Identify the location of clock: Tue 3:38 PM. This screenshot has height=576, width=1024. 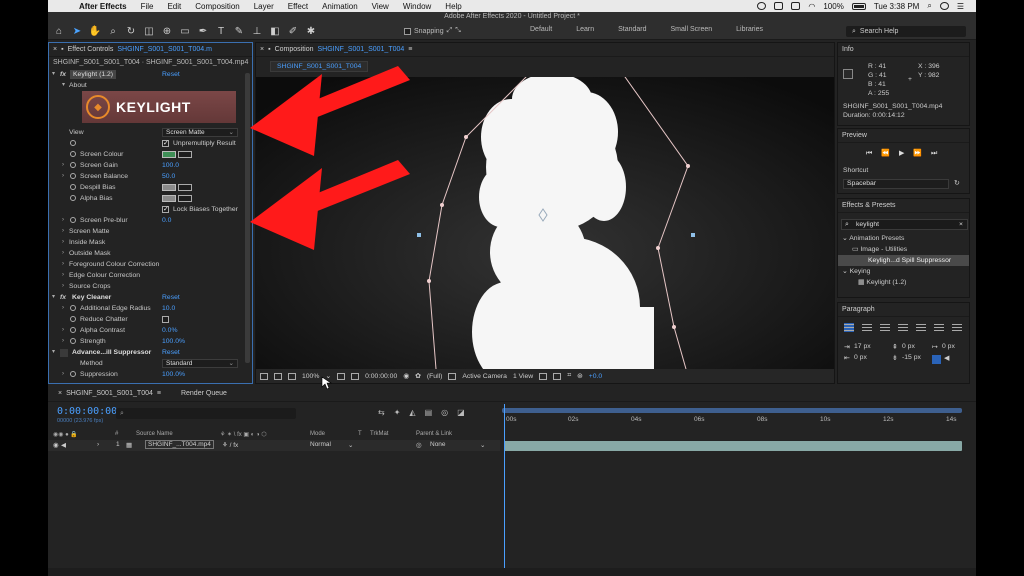
(897, 6).